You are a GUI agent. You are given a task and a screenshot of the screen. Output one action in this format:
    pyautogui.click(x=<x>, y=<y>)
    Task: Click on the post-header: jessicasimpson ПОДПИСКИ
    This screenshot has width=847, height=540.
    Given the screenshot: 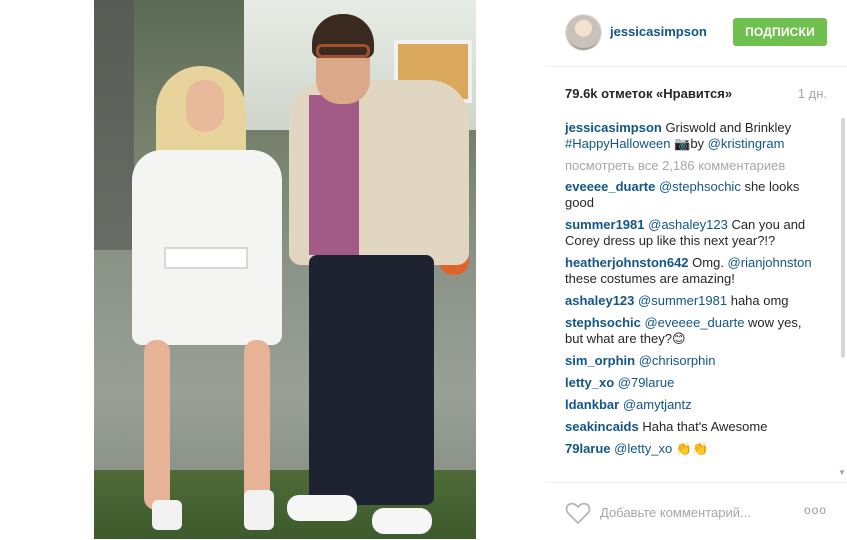 What is the action you would take?
    pyautogui.click(x=697, y=33)
    